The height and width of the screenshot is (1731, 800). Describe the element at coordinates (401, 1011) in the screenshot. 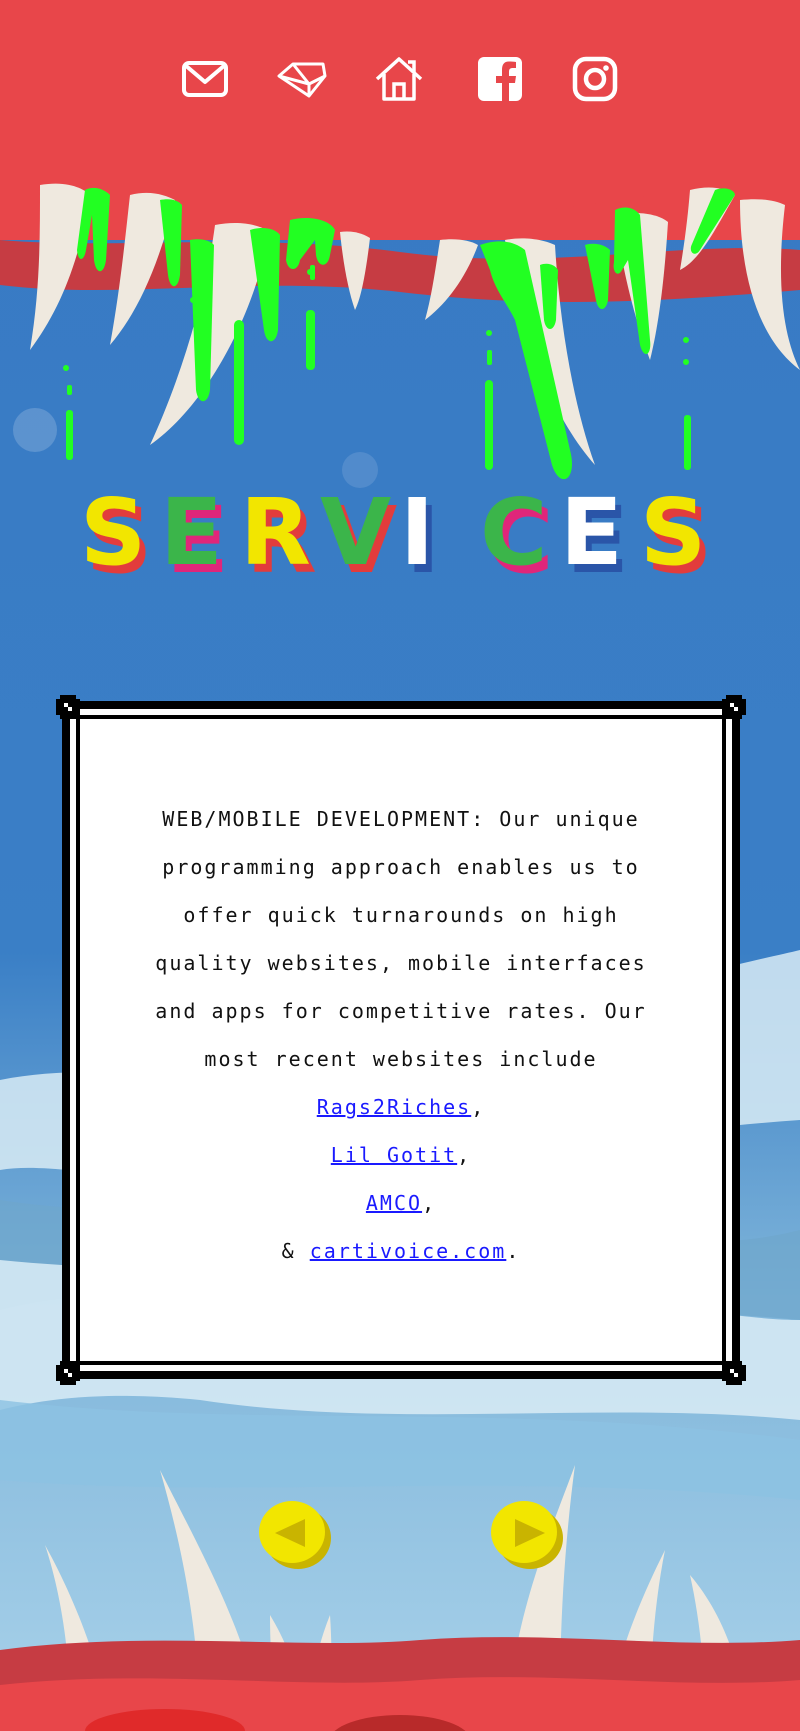

I see `description-line: and apps for competitive rates. Our` at that location.